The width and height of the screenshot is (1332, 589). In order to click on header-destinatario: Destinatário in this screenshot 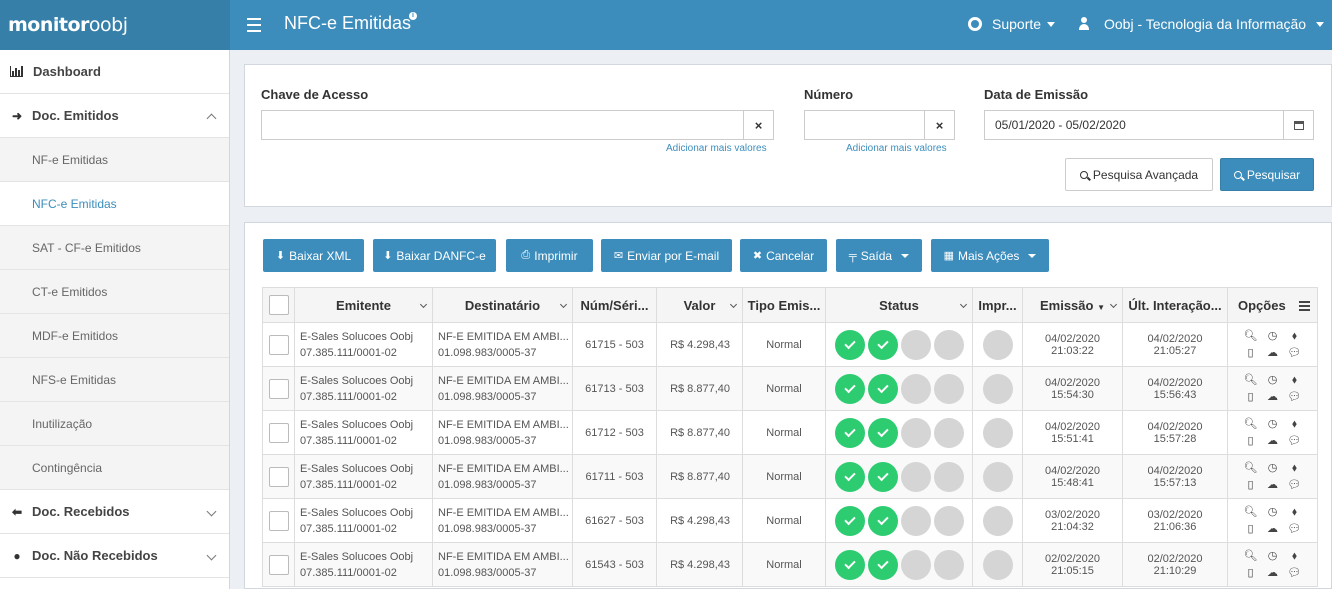, I will do `click(502, 305)`.